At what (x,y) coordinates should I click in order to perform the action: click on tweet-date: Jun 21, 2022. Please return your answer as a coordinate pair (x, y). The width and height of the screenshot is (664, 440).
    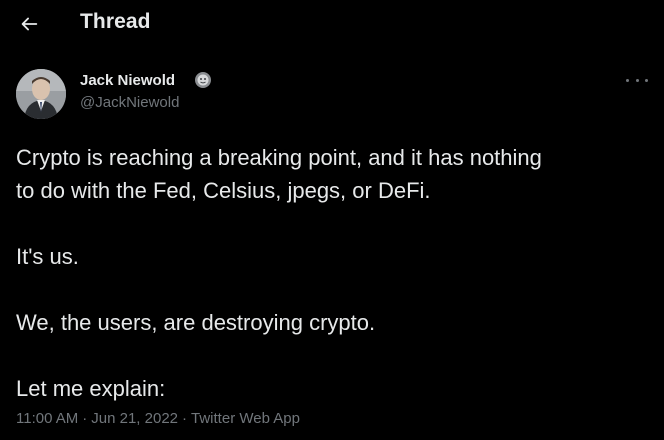
    Looking at the image, I should click on (134, 418).